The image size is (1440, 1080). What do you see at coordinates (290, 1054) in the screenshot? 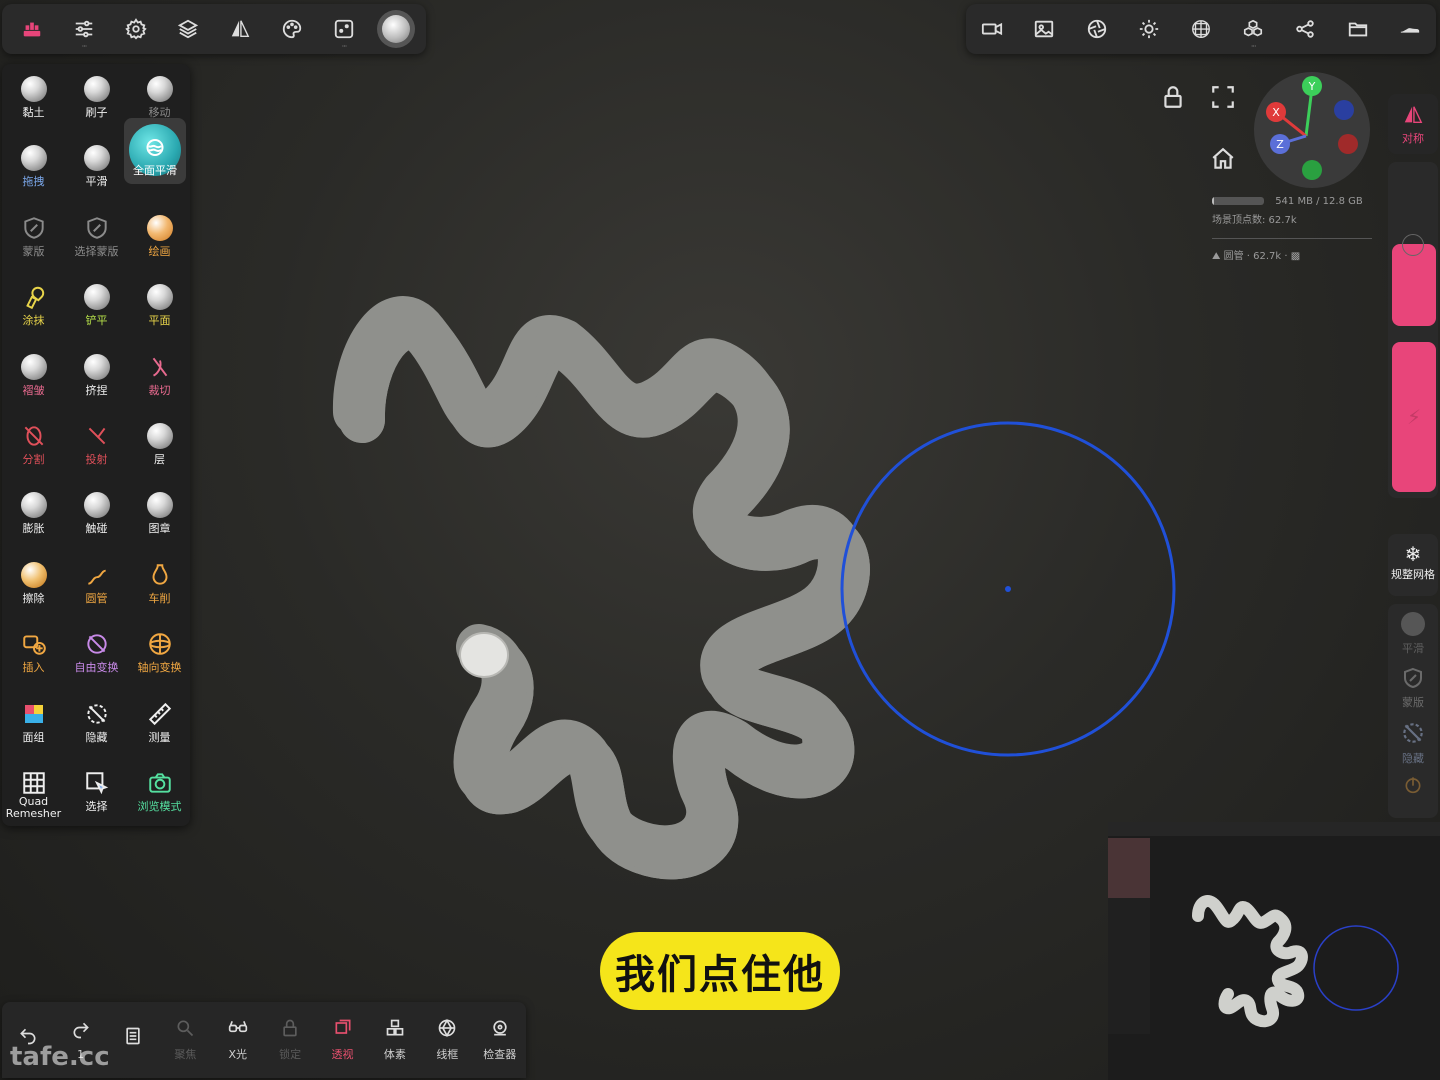
I see `bottom-button-label: 锁定` at bounding box center [290, 1054].